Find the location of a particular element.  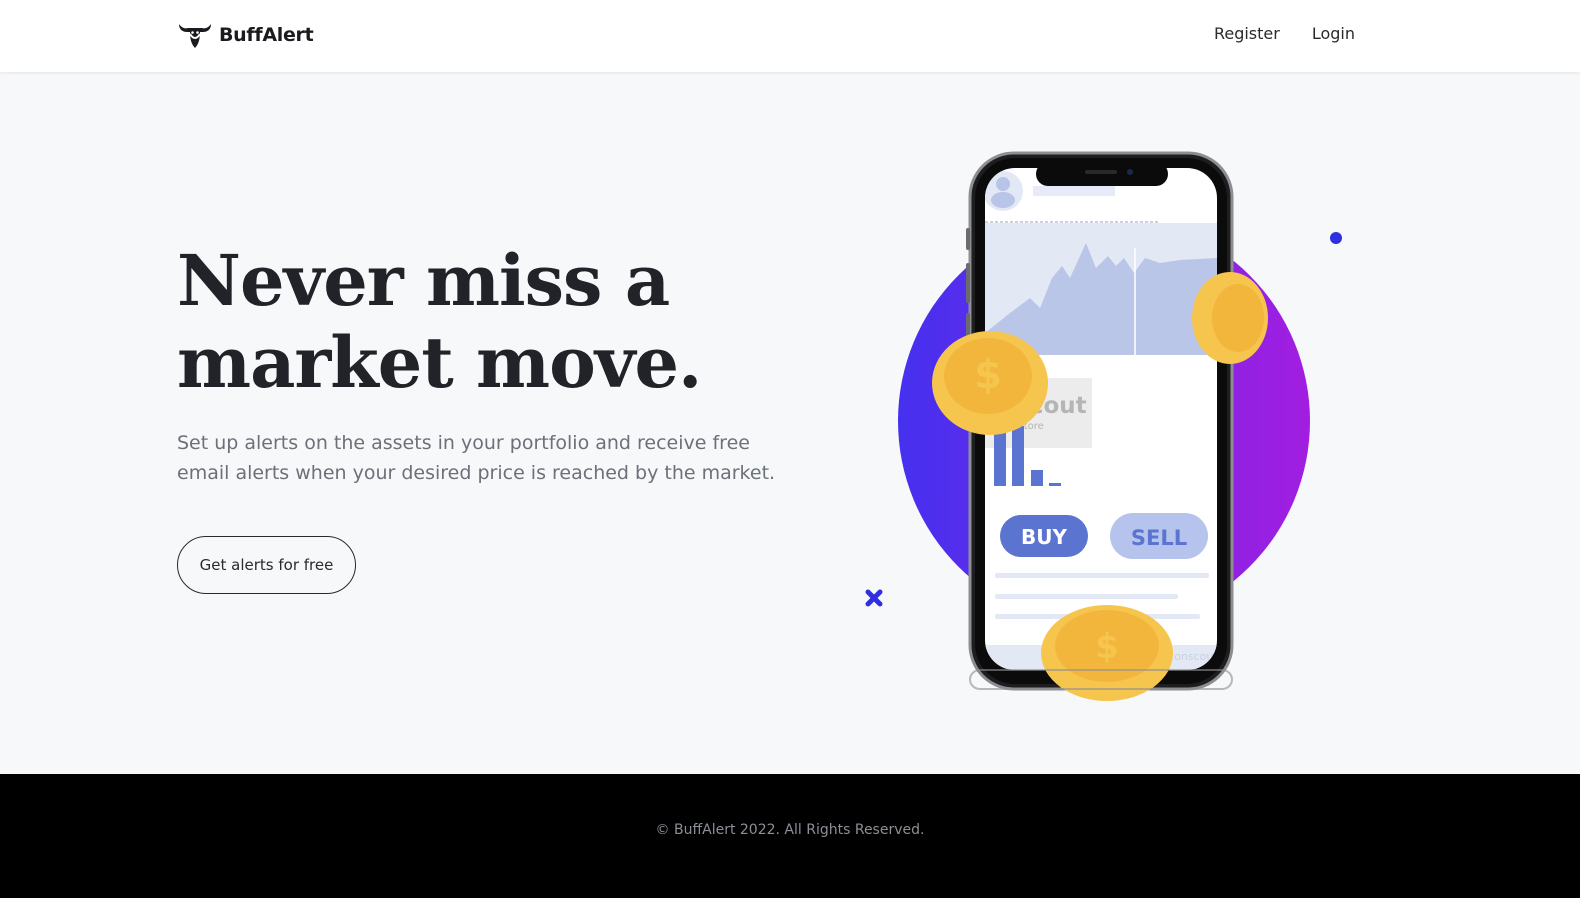

footer: © BuffAlert 2022. All Rights Reserved. is located at coordinates (790, 836).